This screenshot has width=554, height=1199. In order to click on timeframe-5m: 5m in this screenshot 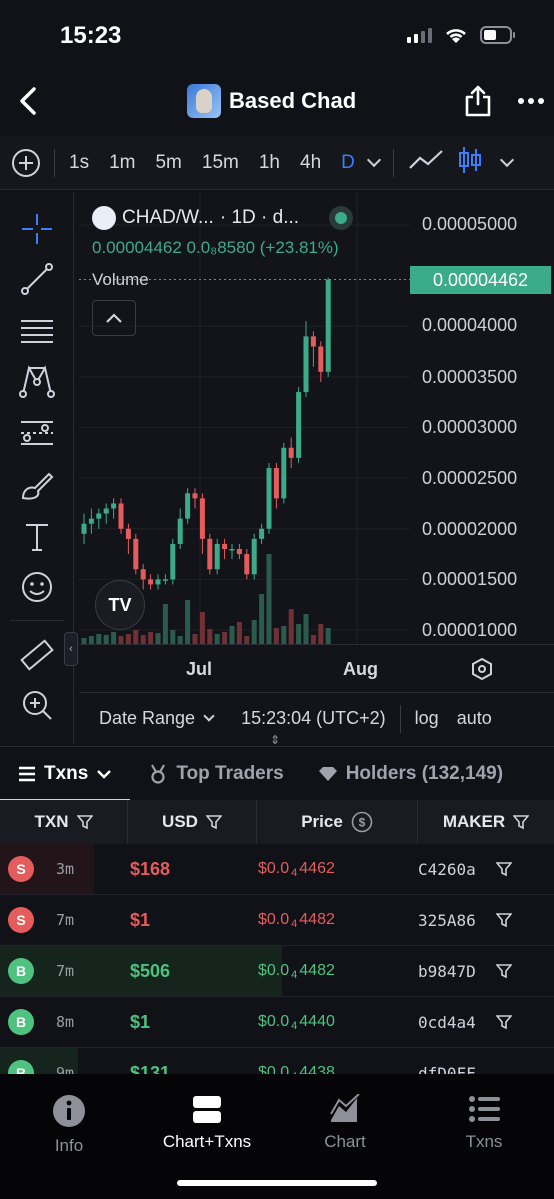, I will do `click(168, 163)`.